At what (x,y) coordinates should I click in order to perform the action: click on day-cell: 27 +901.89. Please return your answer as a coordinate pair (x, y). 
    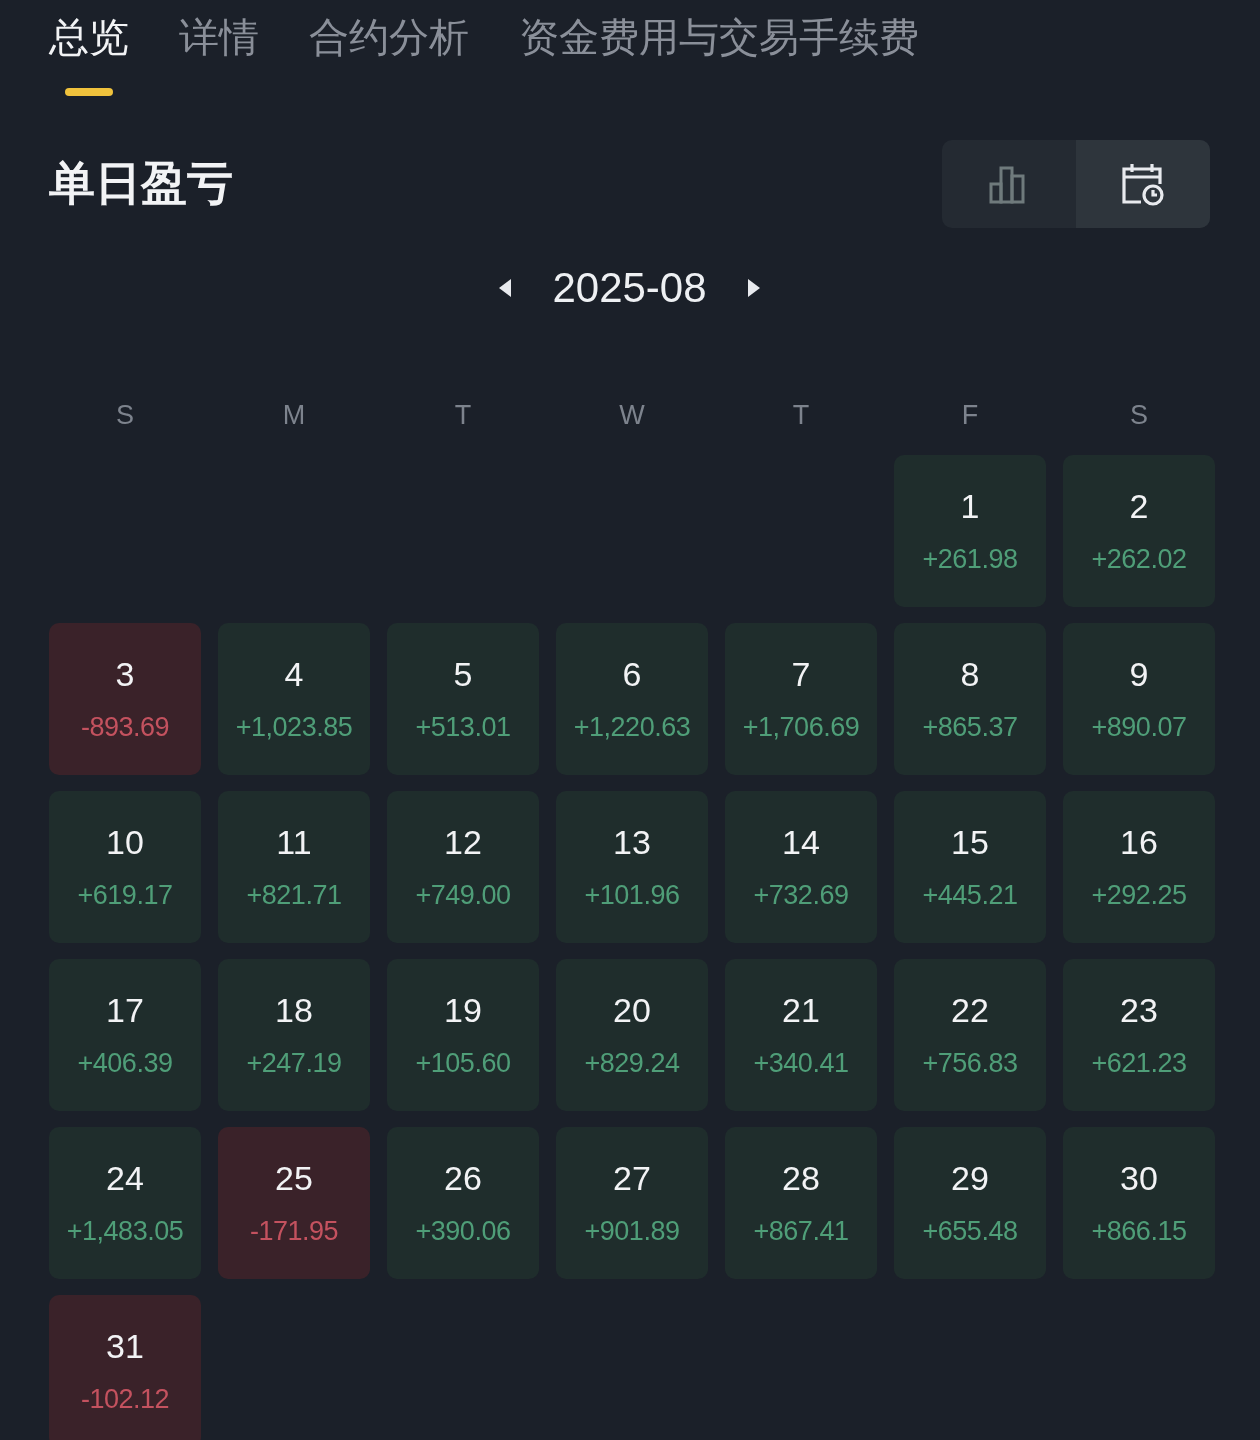
    Looking at the image, I should click on (632, 1203).